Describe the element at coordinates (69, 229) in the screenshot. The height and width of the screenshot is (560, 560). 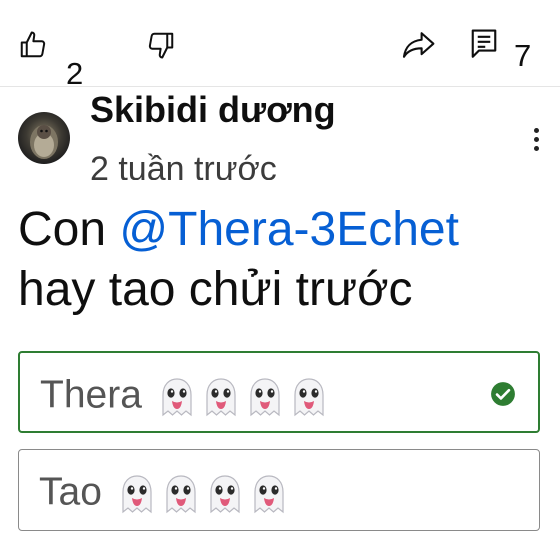
I see `comment-text-prefix: Con` at that location.